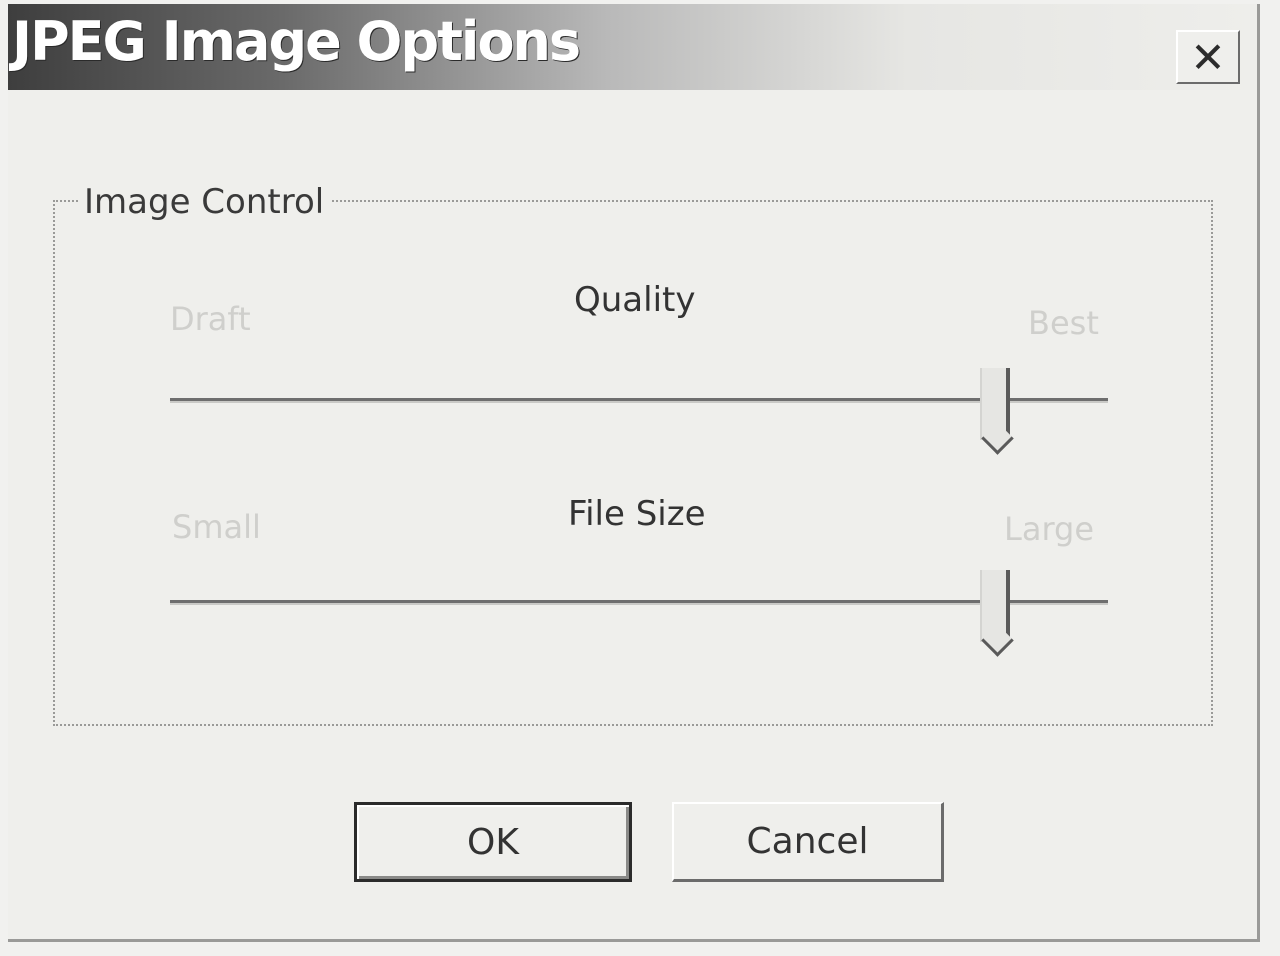 The width and height of the screenshot is (1280, 956). What do you see at coordinates (808, 842) in the screenshot?
I see `cancel-button: Cancel` at bounding box center [808, 842].